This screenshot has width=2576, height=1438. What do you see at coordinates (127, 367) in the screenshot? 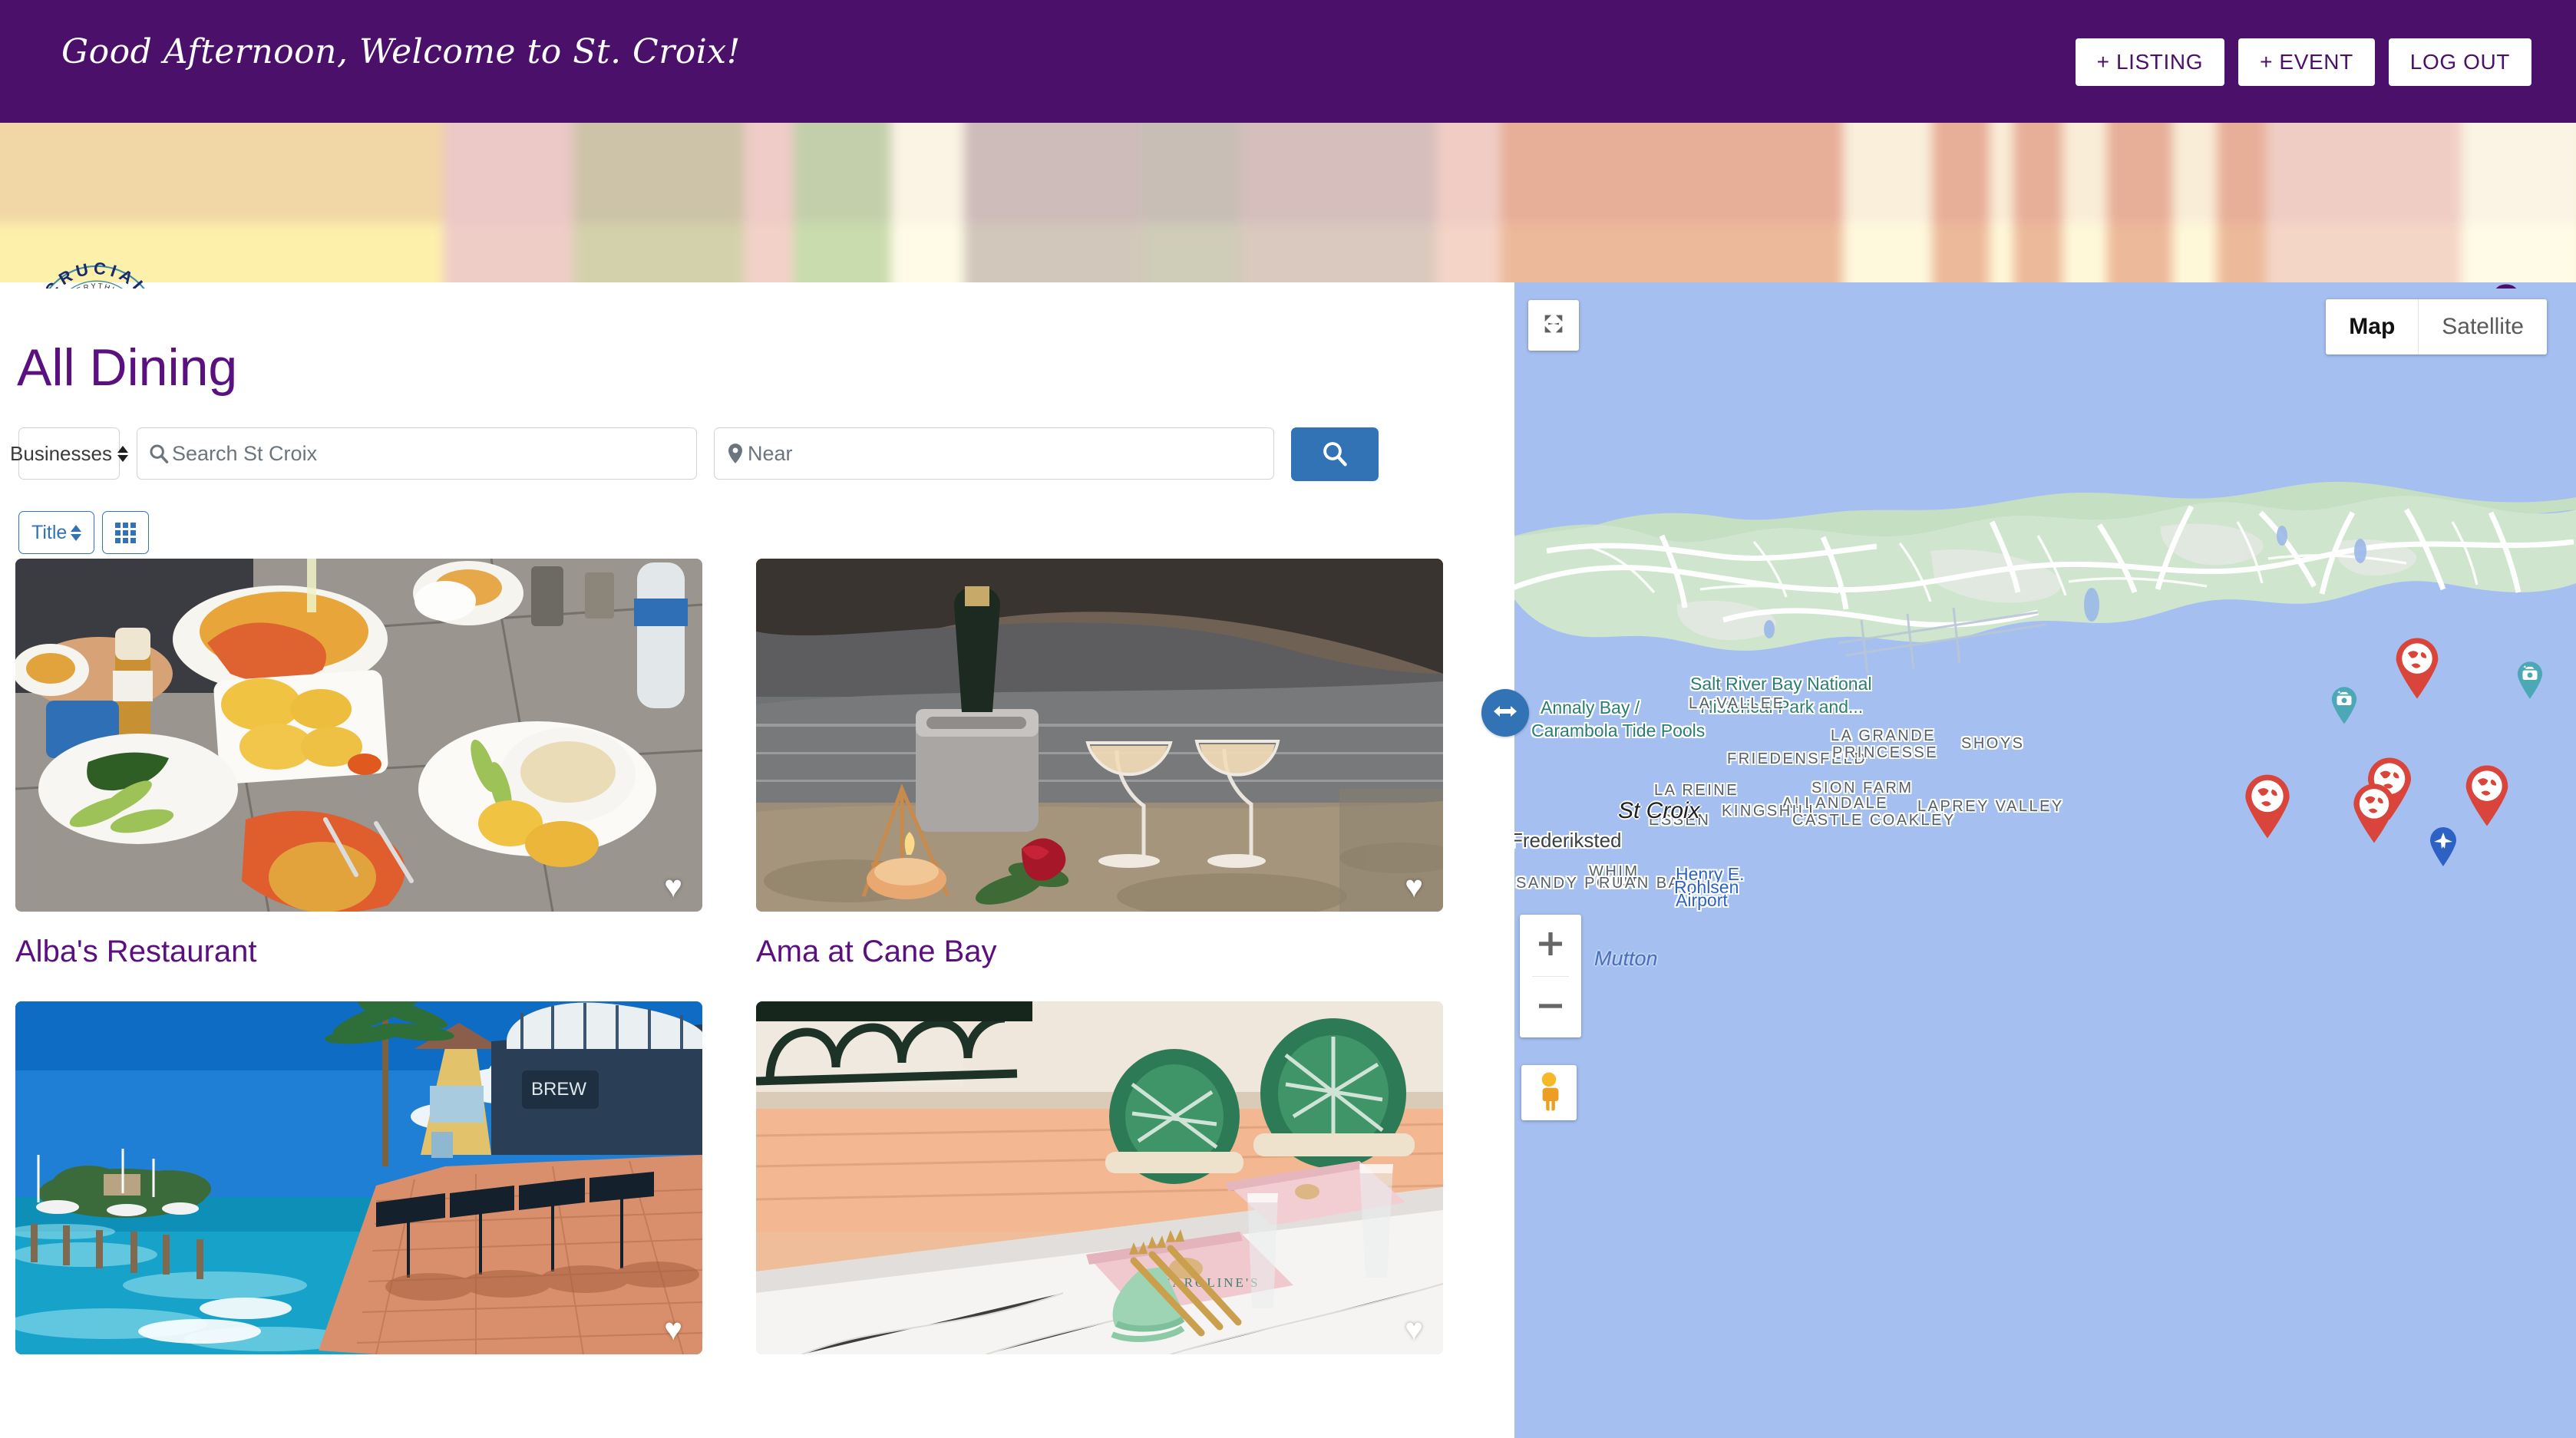
I see `page-title: All Dining` at bounding box center [127, 367].